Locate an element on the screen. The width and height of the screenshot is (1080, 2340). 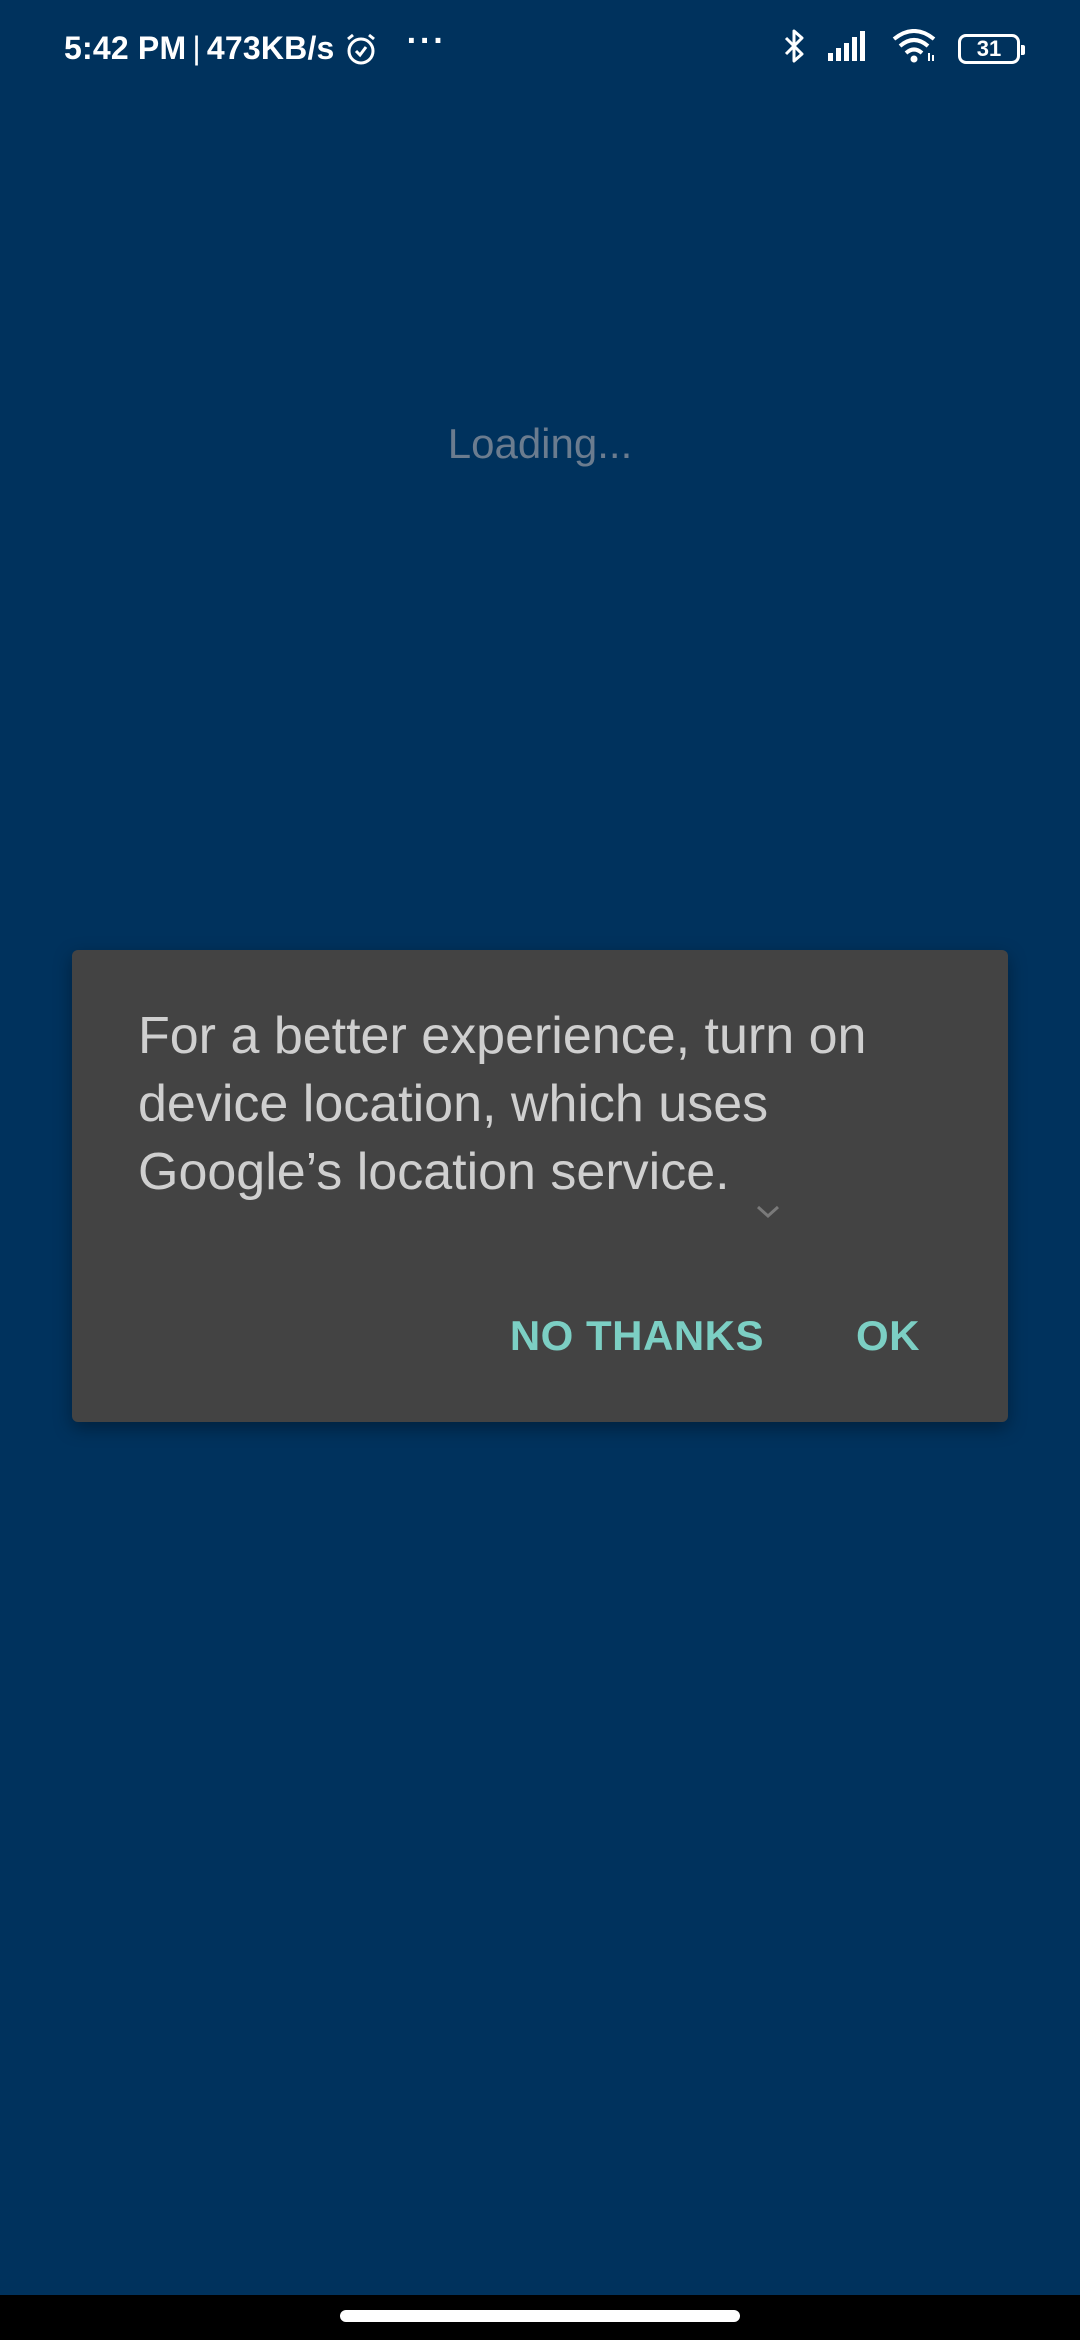
status-time: 5:42 PM is located at coordinates (125, 48).